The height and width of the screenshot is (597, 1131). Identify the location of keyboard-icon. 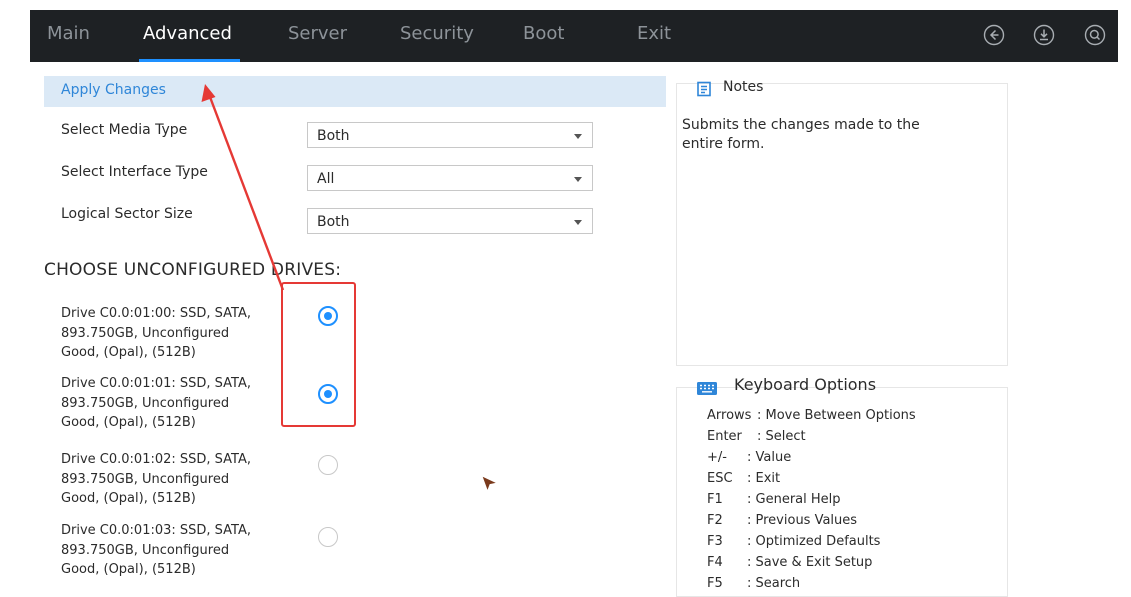
(707, 388).